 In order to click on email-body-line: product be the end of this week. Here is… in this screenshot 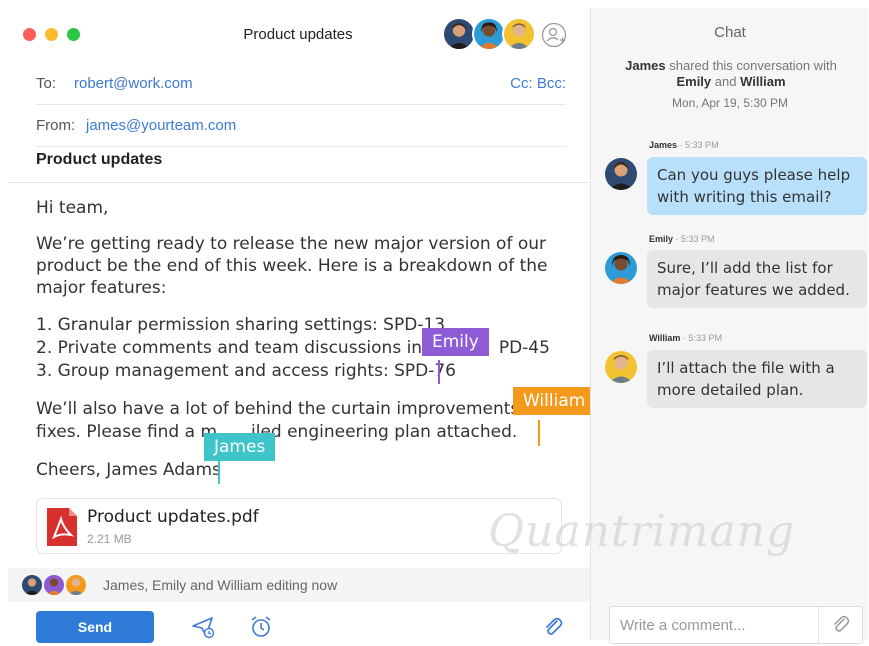, I will do `click(291, 266)`.